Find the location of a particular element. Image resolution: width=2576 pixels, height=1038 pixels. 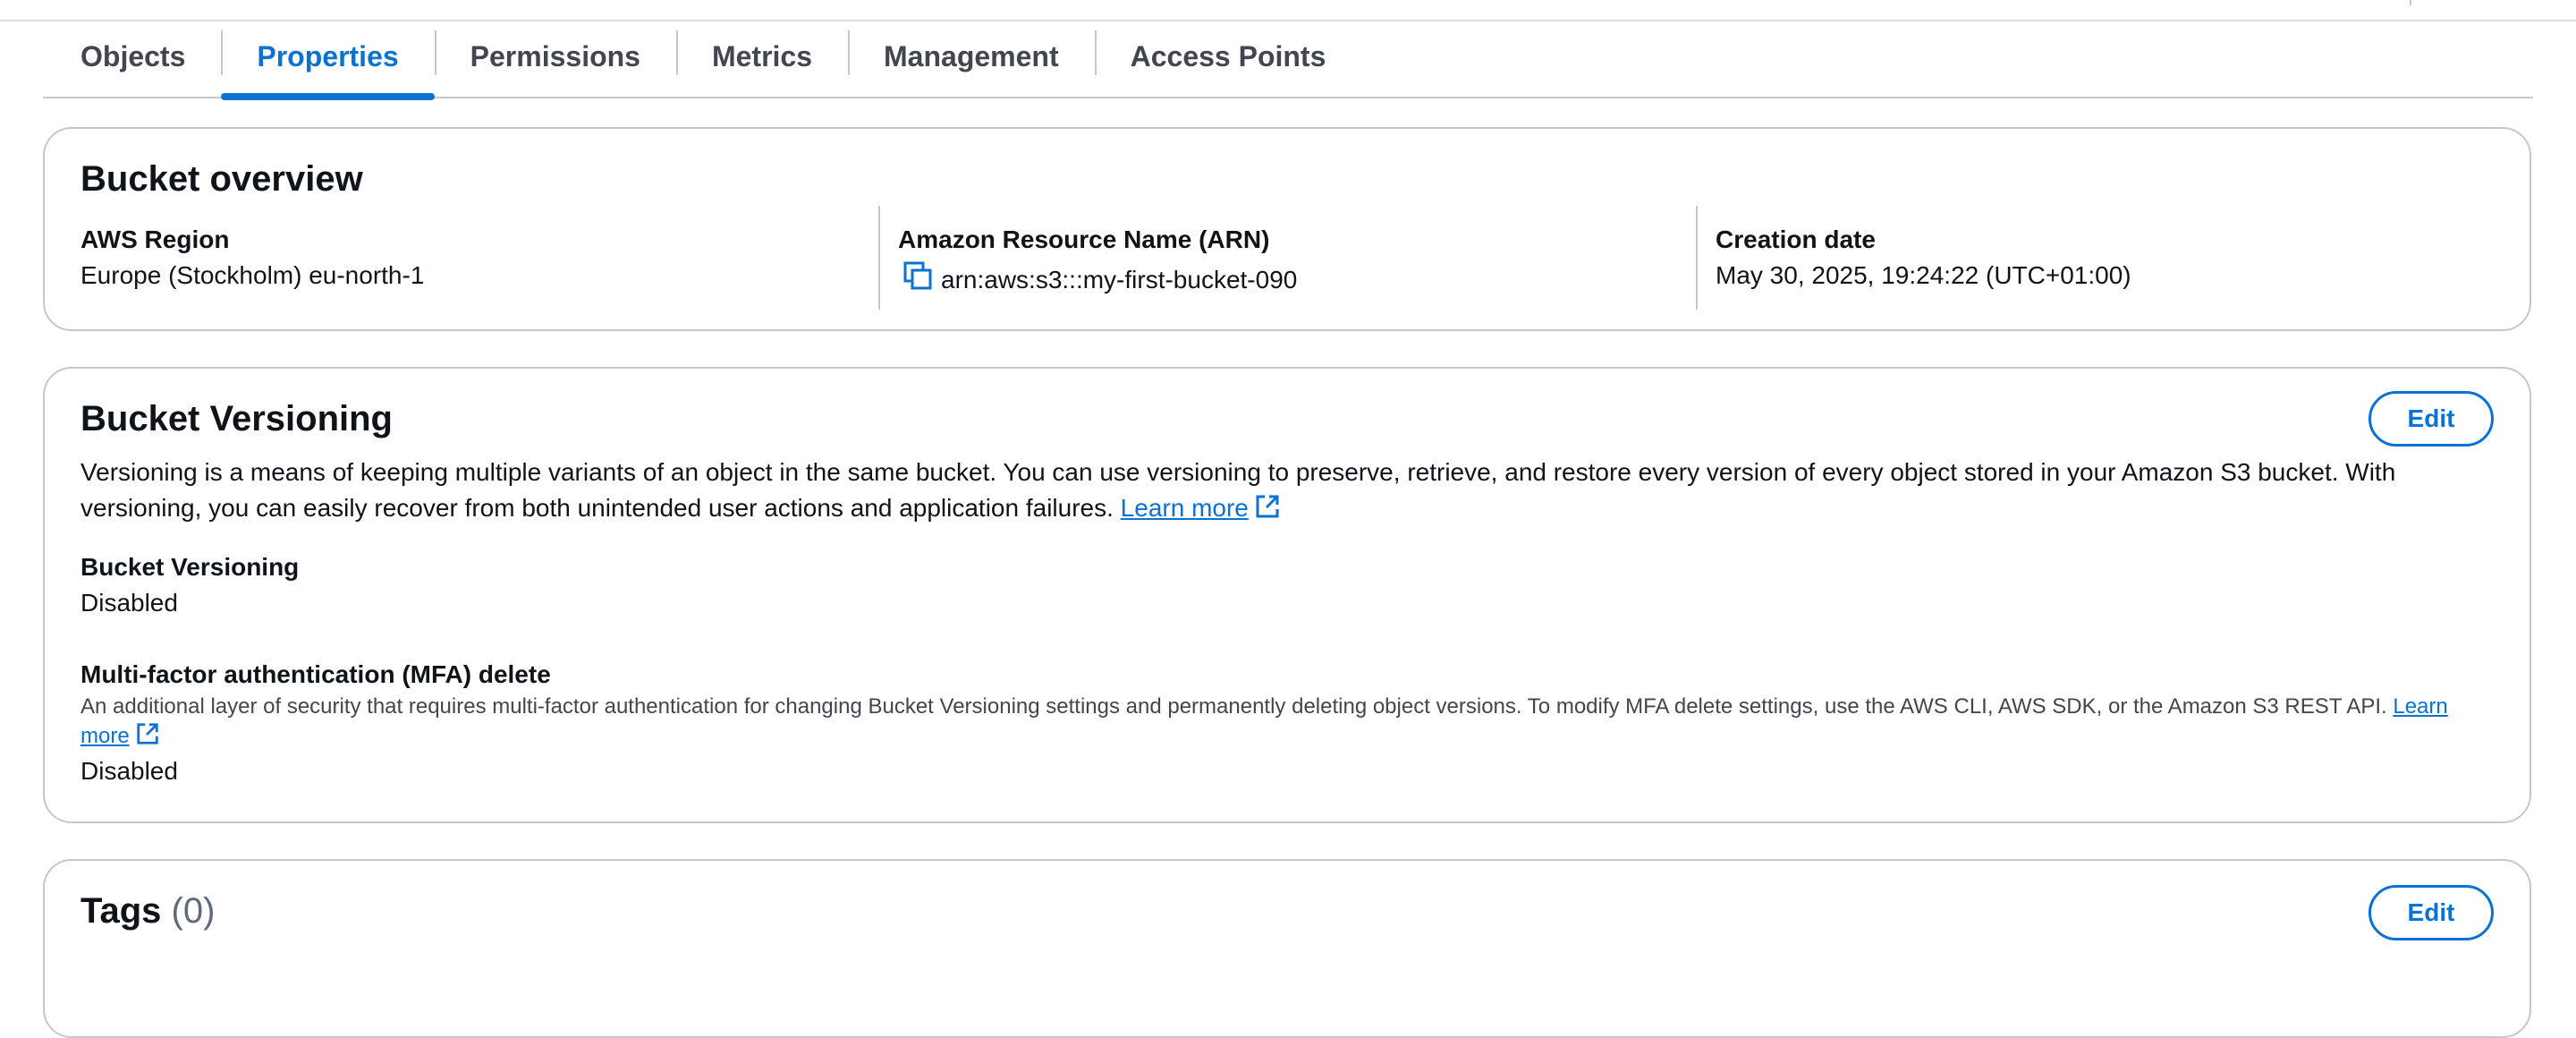

tab-metrics: Metrics is located at coordinates (761, 62).